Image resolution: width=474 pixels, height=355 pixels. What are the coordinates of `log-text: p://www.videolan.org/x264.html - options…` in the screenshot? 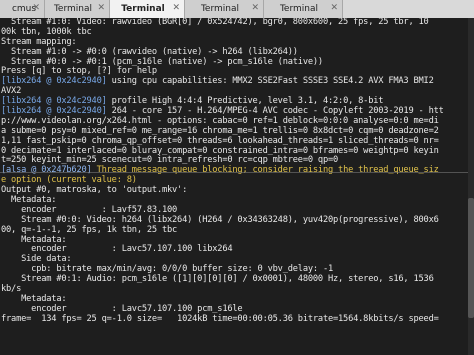 It's located at (220, 120).